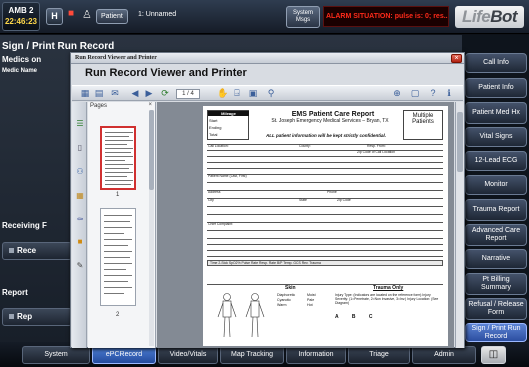 The width and height of the screenshot is (529, 367). What do you see at coordinates (20, 71) in the screenshot?
I see `medic-name-label: Medic Name` at bounding box center [20, 71].